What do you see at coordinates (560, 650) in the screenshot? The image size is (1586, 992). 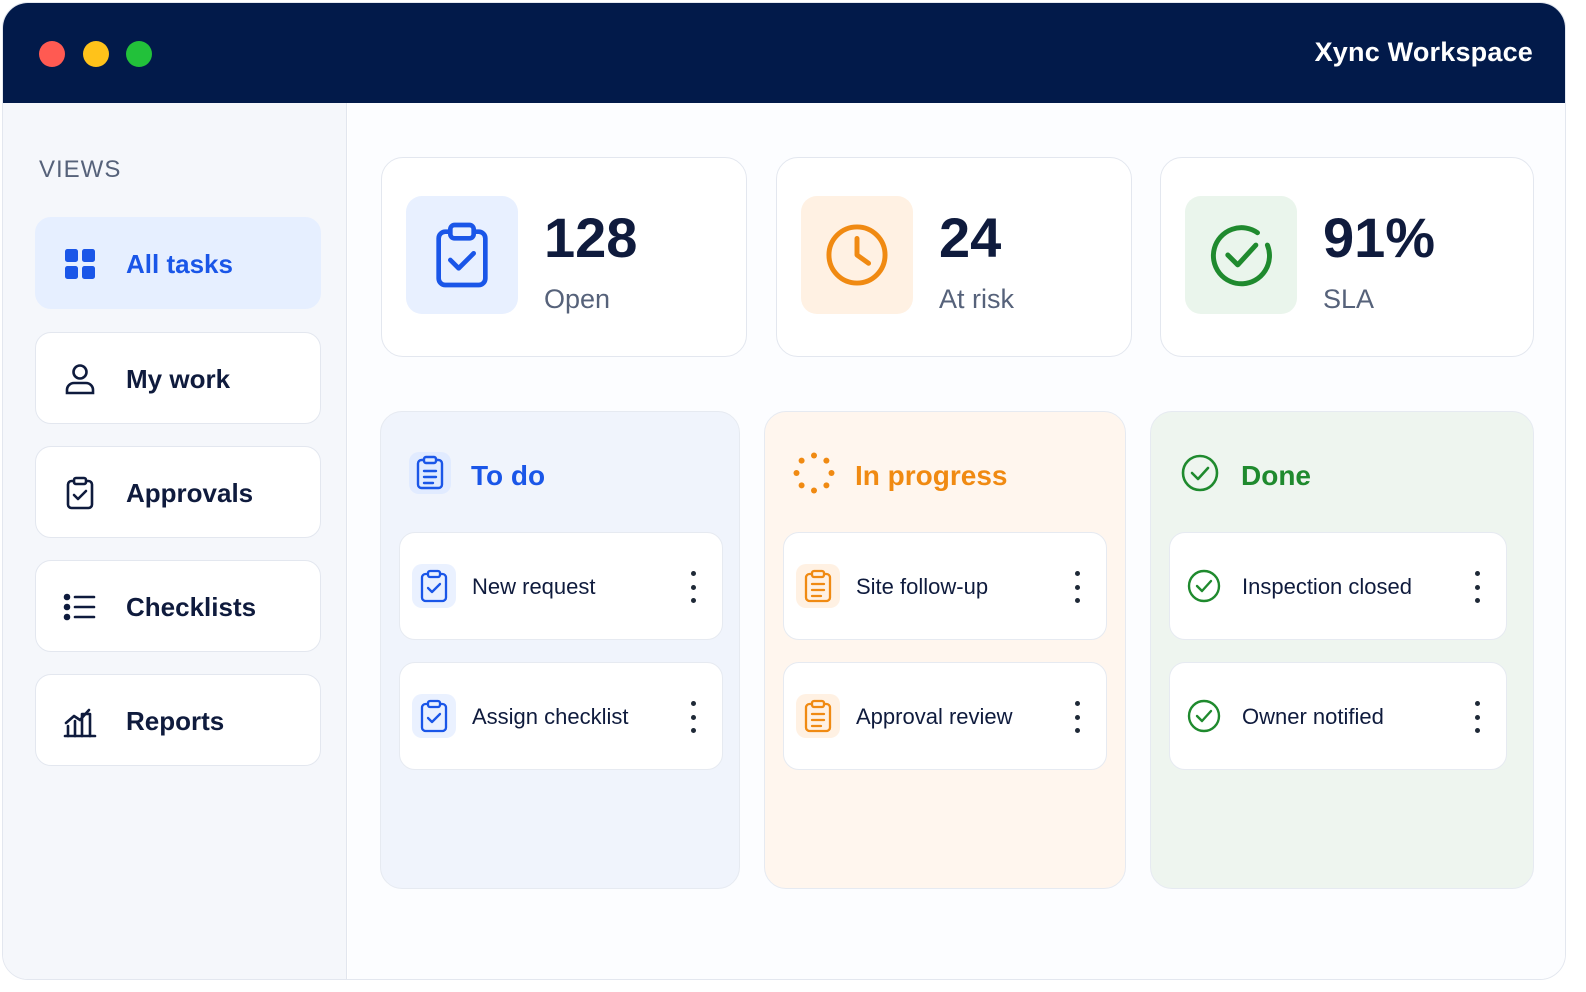 I see `column-to-do: To do New request Assign checklist` at bounding box center [560, 650].